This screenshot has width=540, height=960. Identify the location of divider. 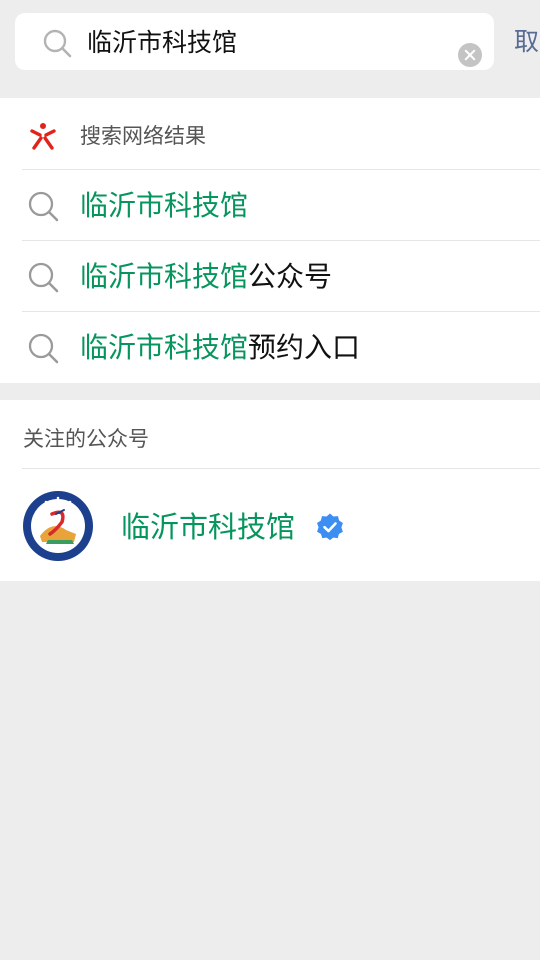
(281, 468).